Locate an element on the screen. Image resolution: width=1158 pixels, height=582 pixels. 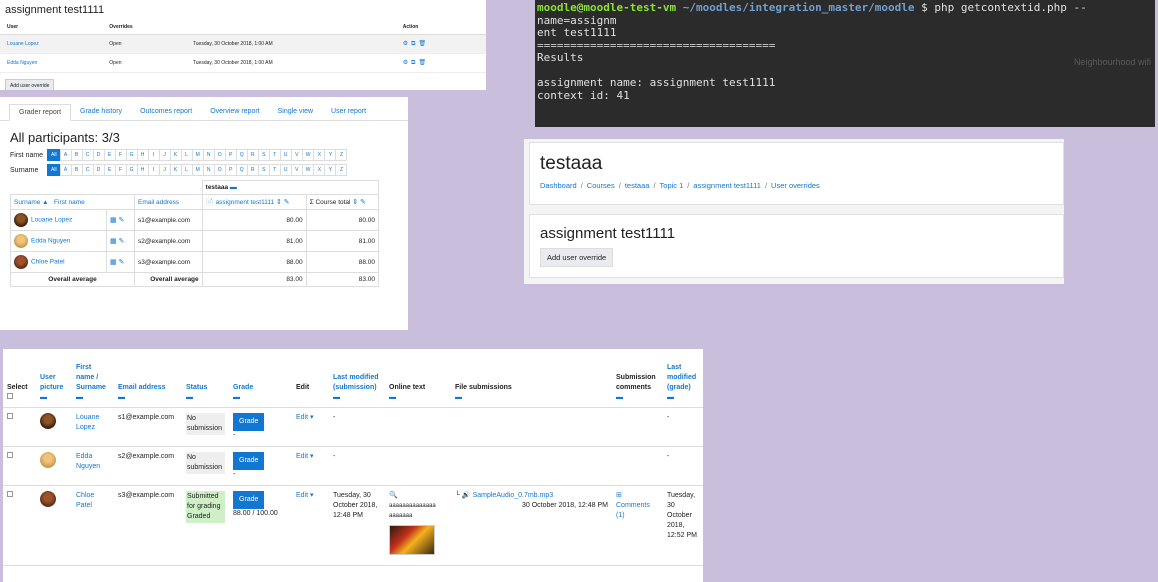
course-total: 88.00 is located at coordinates (342, 262).